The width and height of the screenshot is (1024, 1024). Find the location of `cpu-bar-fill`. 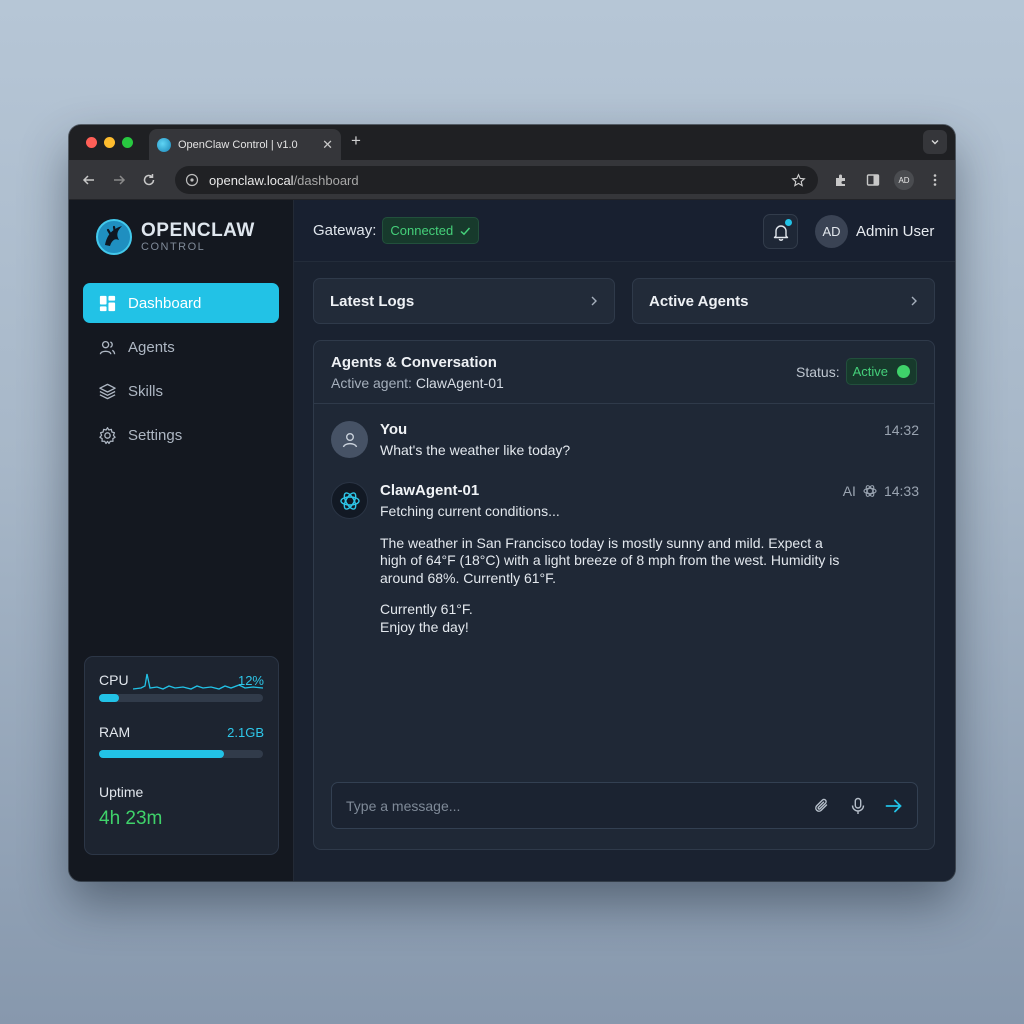

cpu-bar-fill is located at coordinates (109, 698).